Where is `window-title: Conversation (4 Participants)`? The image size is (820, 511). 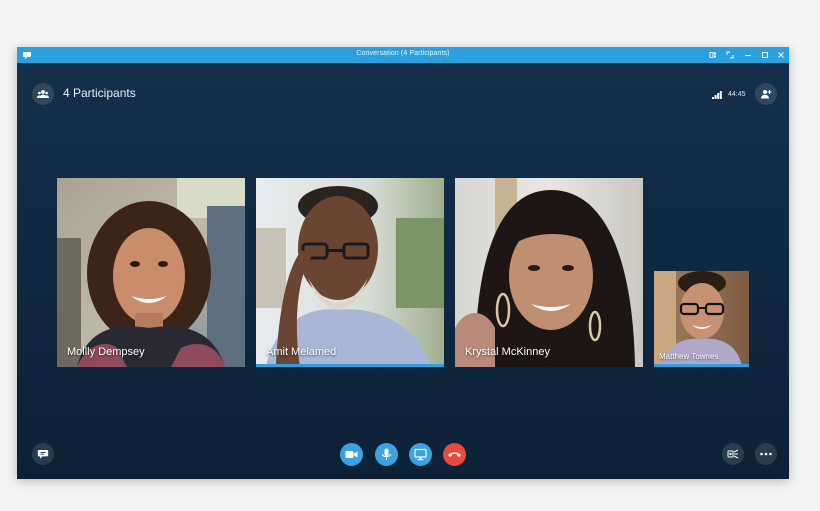
window-title: Conversation (4 Participants) is located at coordinates (403, 53).